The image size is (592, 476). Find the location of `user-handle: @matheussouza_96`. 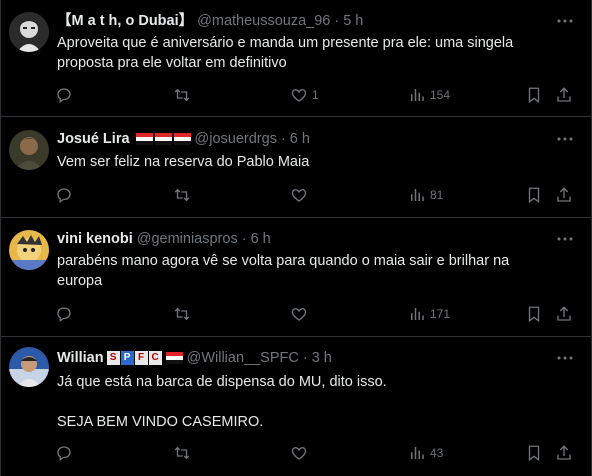

user-handle: @matheussouza_96 is located at coordinates (263, 21).